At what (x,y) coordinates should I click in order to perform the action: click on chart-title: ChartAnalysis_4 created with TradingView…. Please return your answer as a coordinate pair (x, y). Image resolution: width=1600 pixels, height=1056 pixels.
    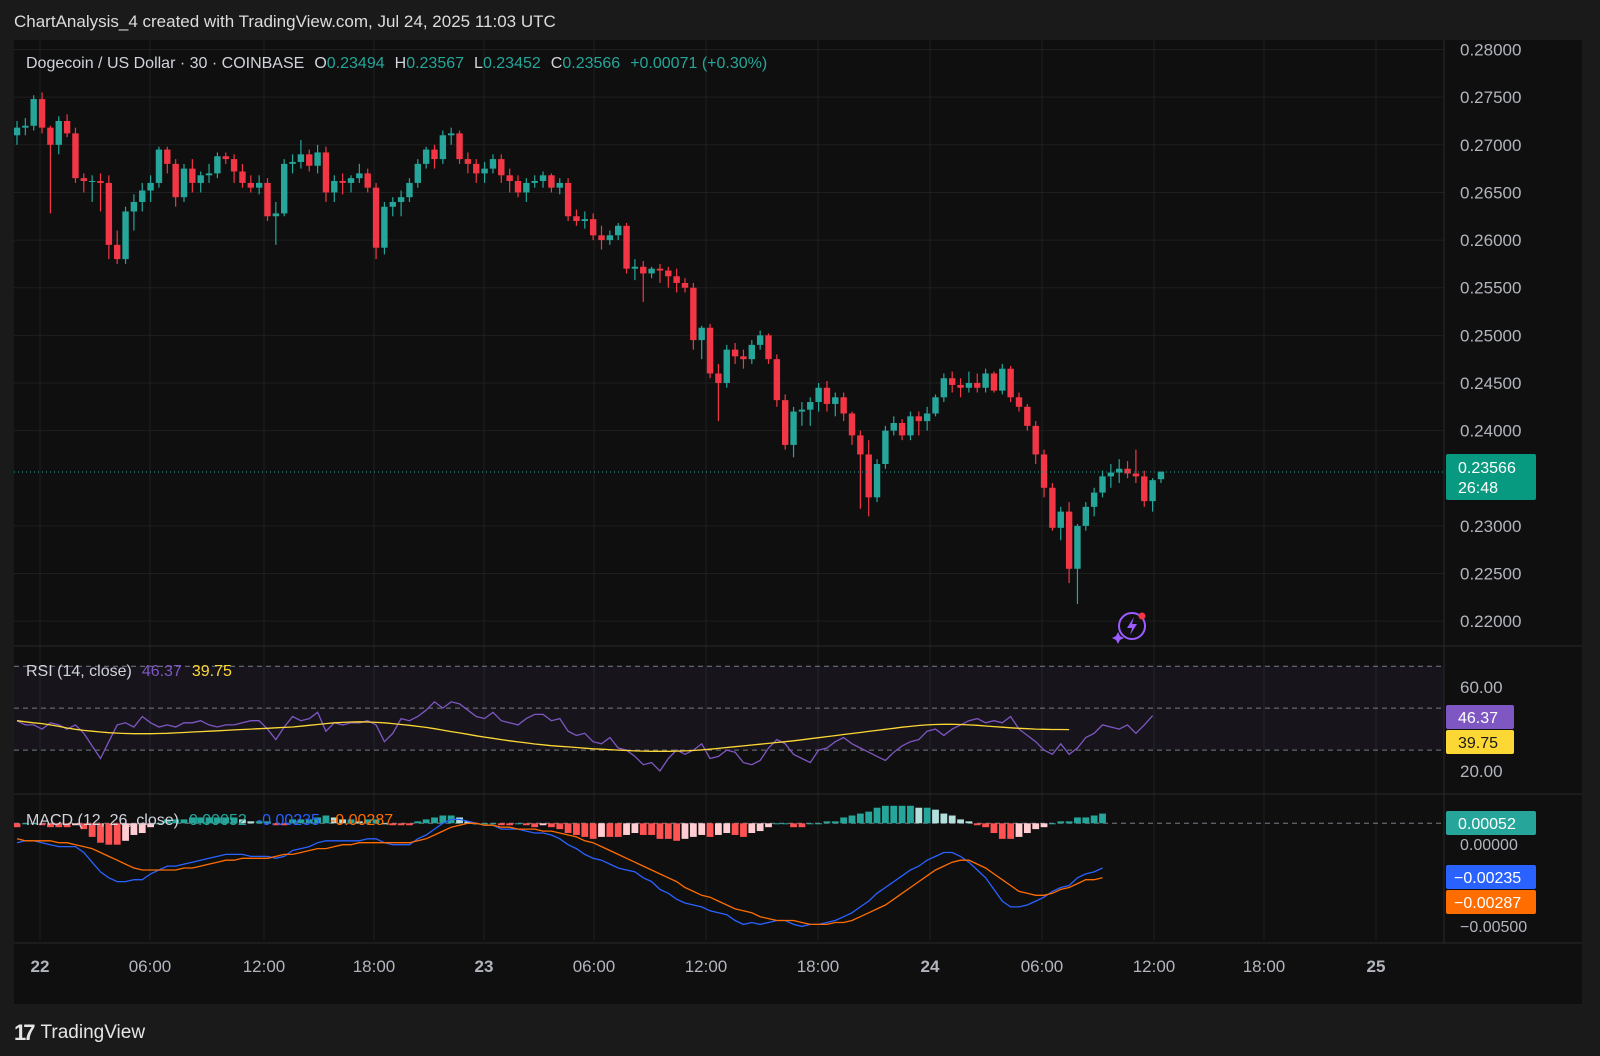
    Looking at the image, I should click on (285, 21).